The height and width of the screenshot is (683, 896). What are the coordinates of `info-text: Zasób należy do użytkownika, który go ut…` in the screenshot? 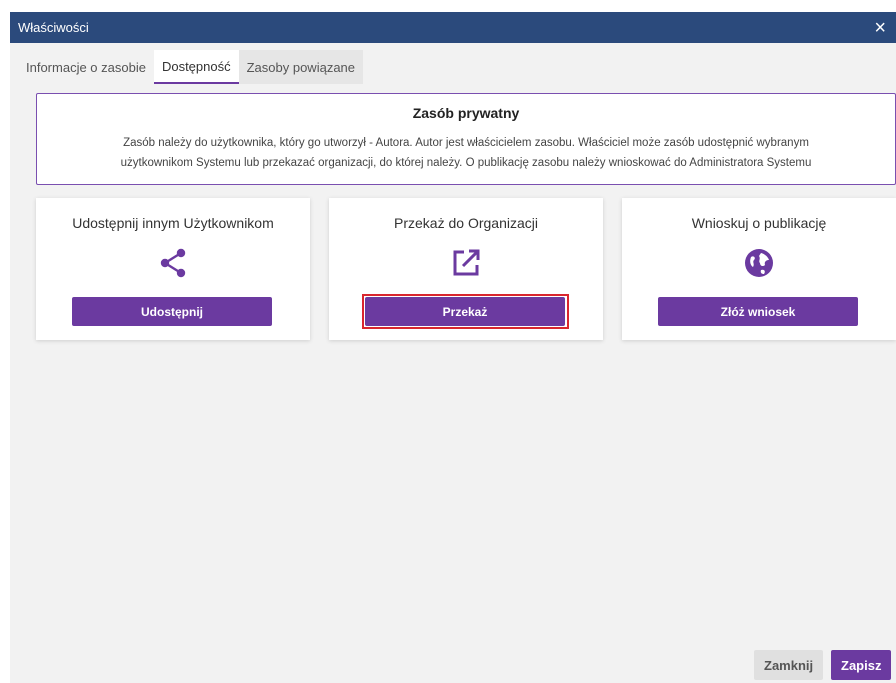 It's located at (466, 153).